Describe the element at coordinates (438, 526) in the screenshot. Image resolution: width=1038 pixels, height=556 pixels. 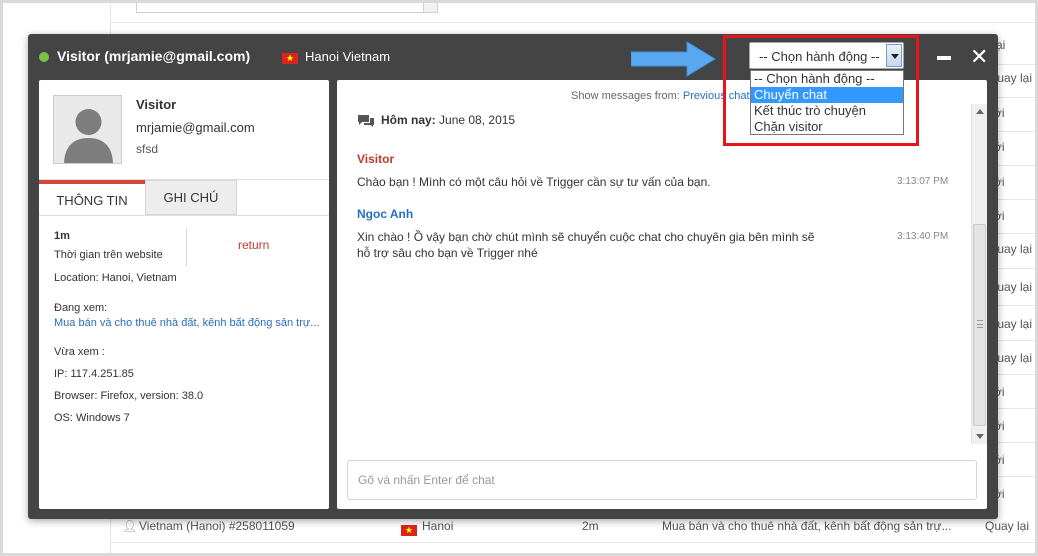
I see `bg-row-city: Hanoi` at that location.